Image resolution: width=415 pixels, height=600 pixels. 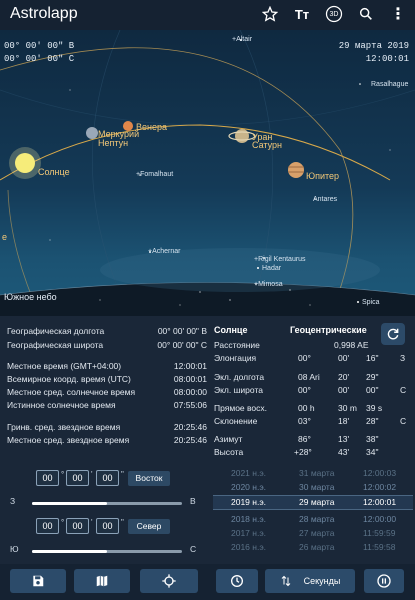 I want to click on row-value-b: 18', so click(x=344, y=421).